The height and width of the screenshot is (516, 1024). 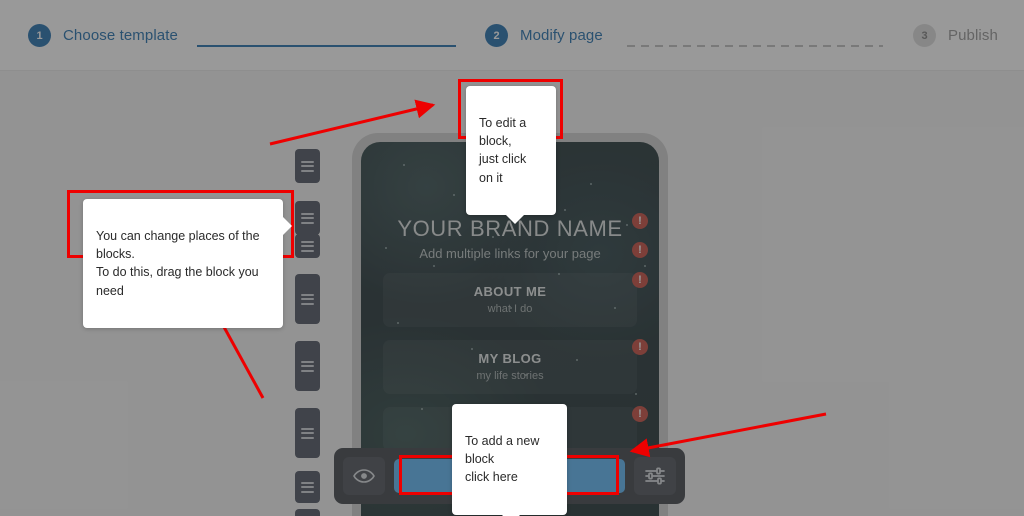 I want to click on step-modify-page: 2 Modify page, so click(x=544, y=35).